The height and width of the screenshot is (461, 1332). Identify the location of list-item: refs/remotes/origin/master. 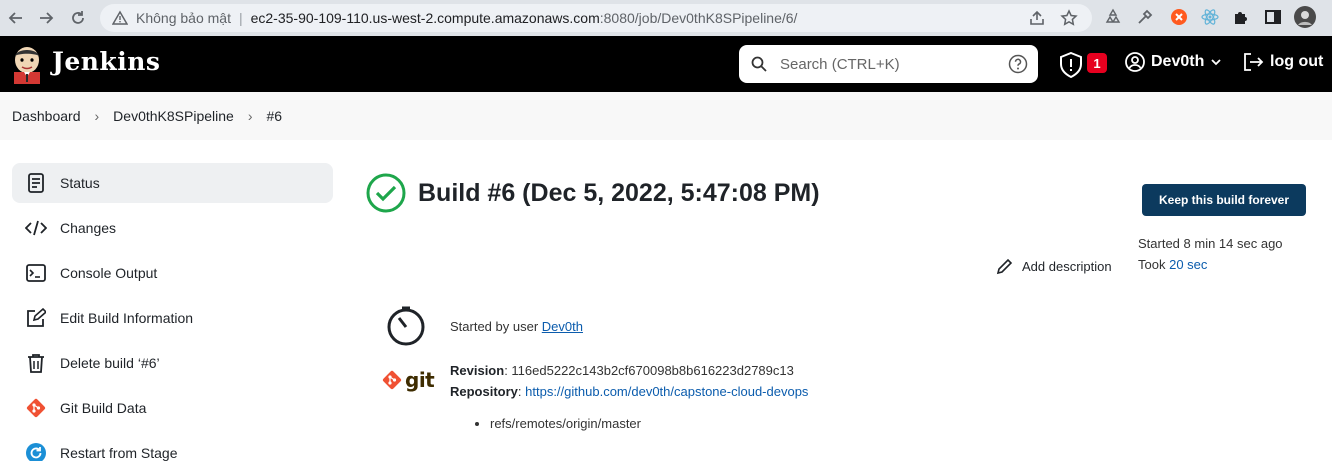
(565, 423).